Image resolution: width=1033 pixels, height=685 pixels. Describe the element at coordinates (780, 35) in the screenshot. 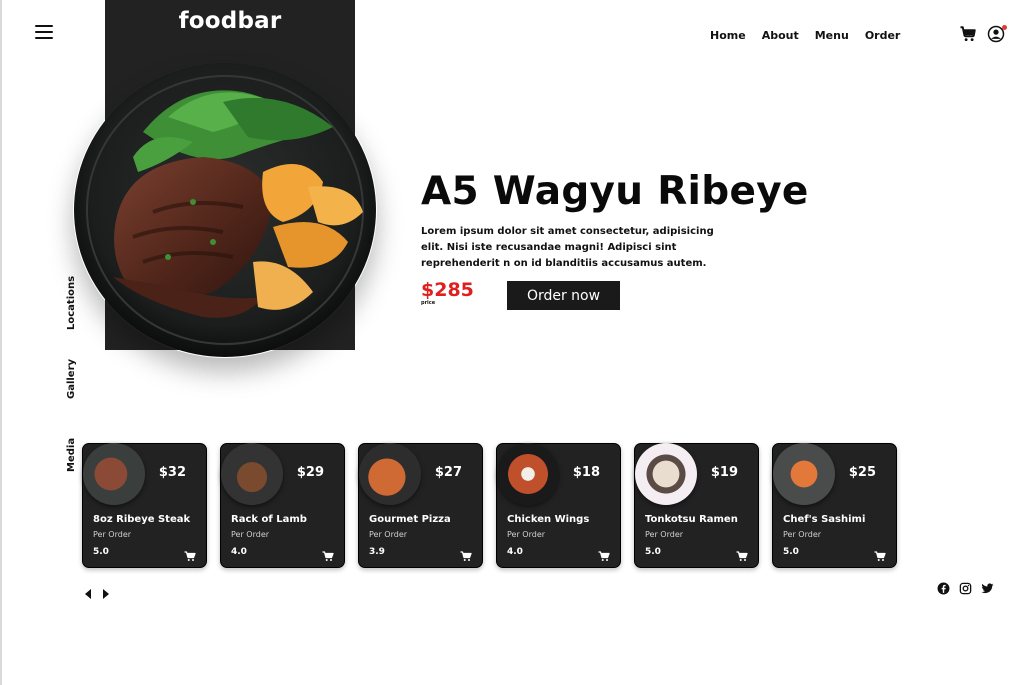

I see `nav-about: About` at that location.